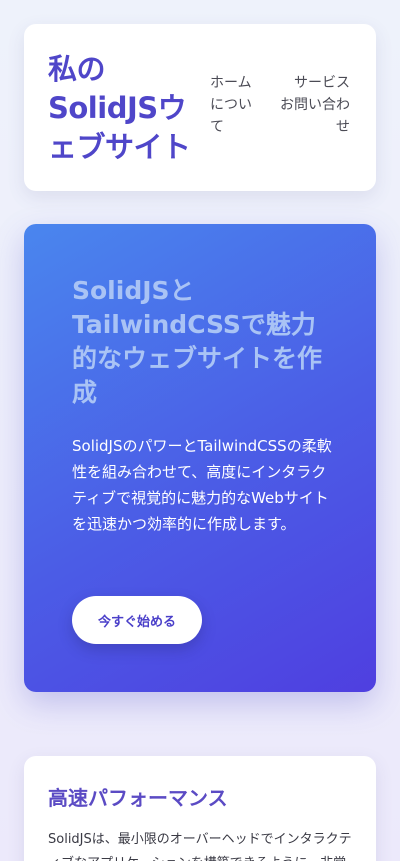  I want to click on feature-title: 高速パフォーマンス, so click(138, 798).